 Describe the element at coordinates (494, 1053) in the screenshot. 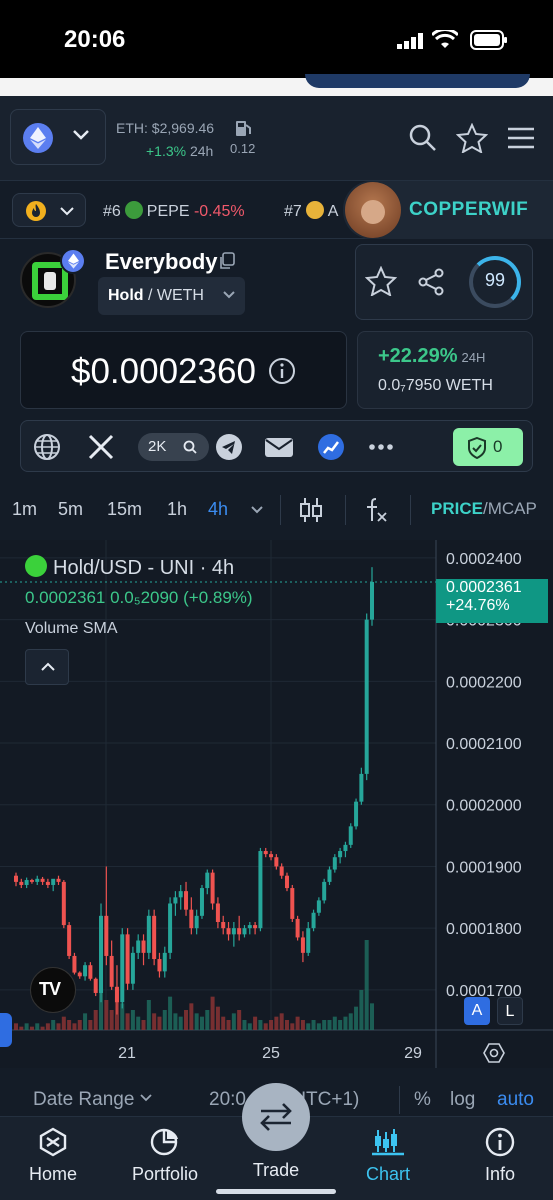

I see `settings-hexagon-icon` at that location.